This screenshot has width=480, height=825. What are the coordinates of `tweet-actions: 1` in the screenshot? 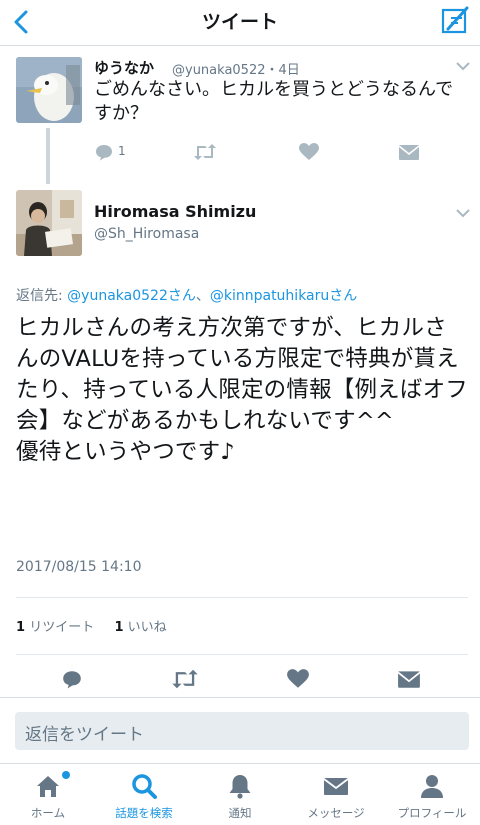 It's located at (264, 153).